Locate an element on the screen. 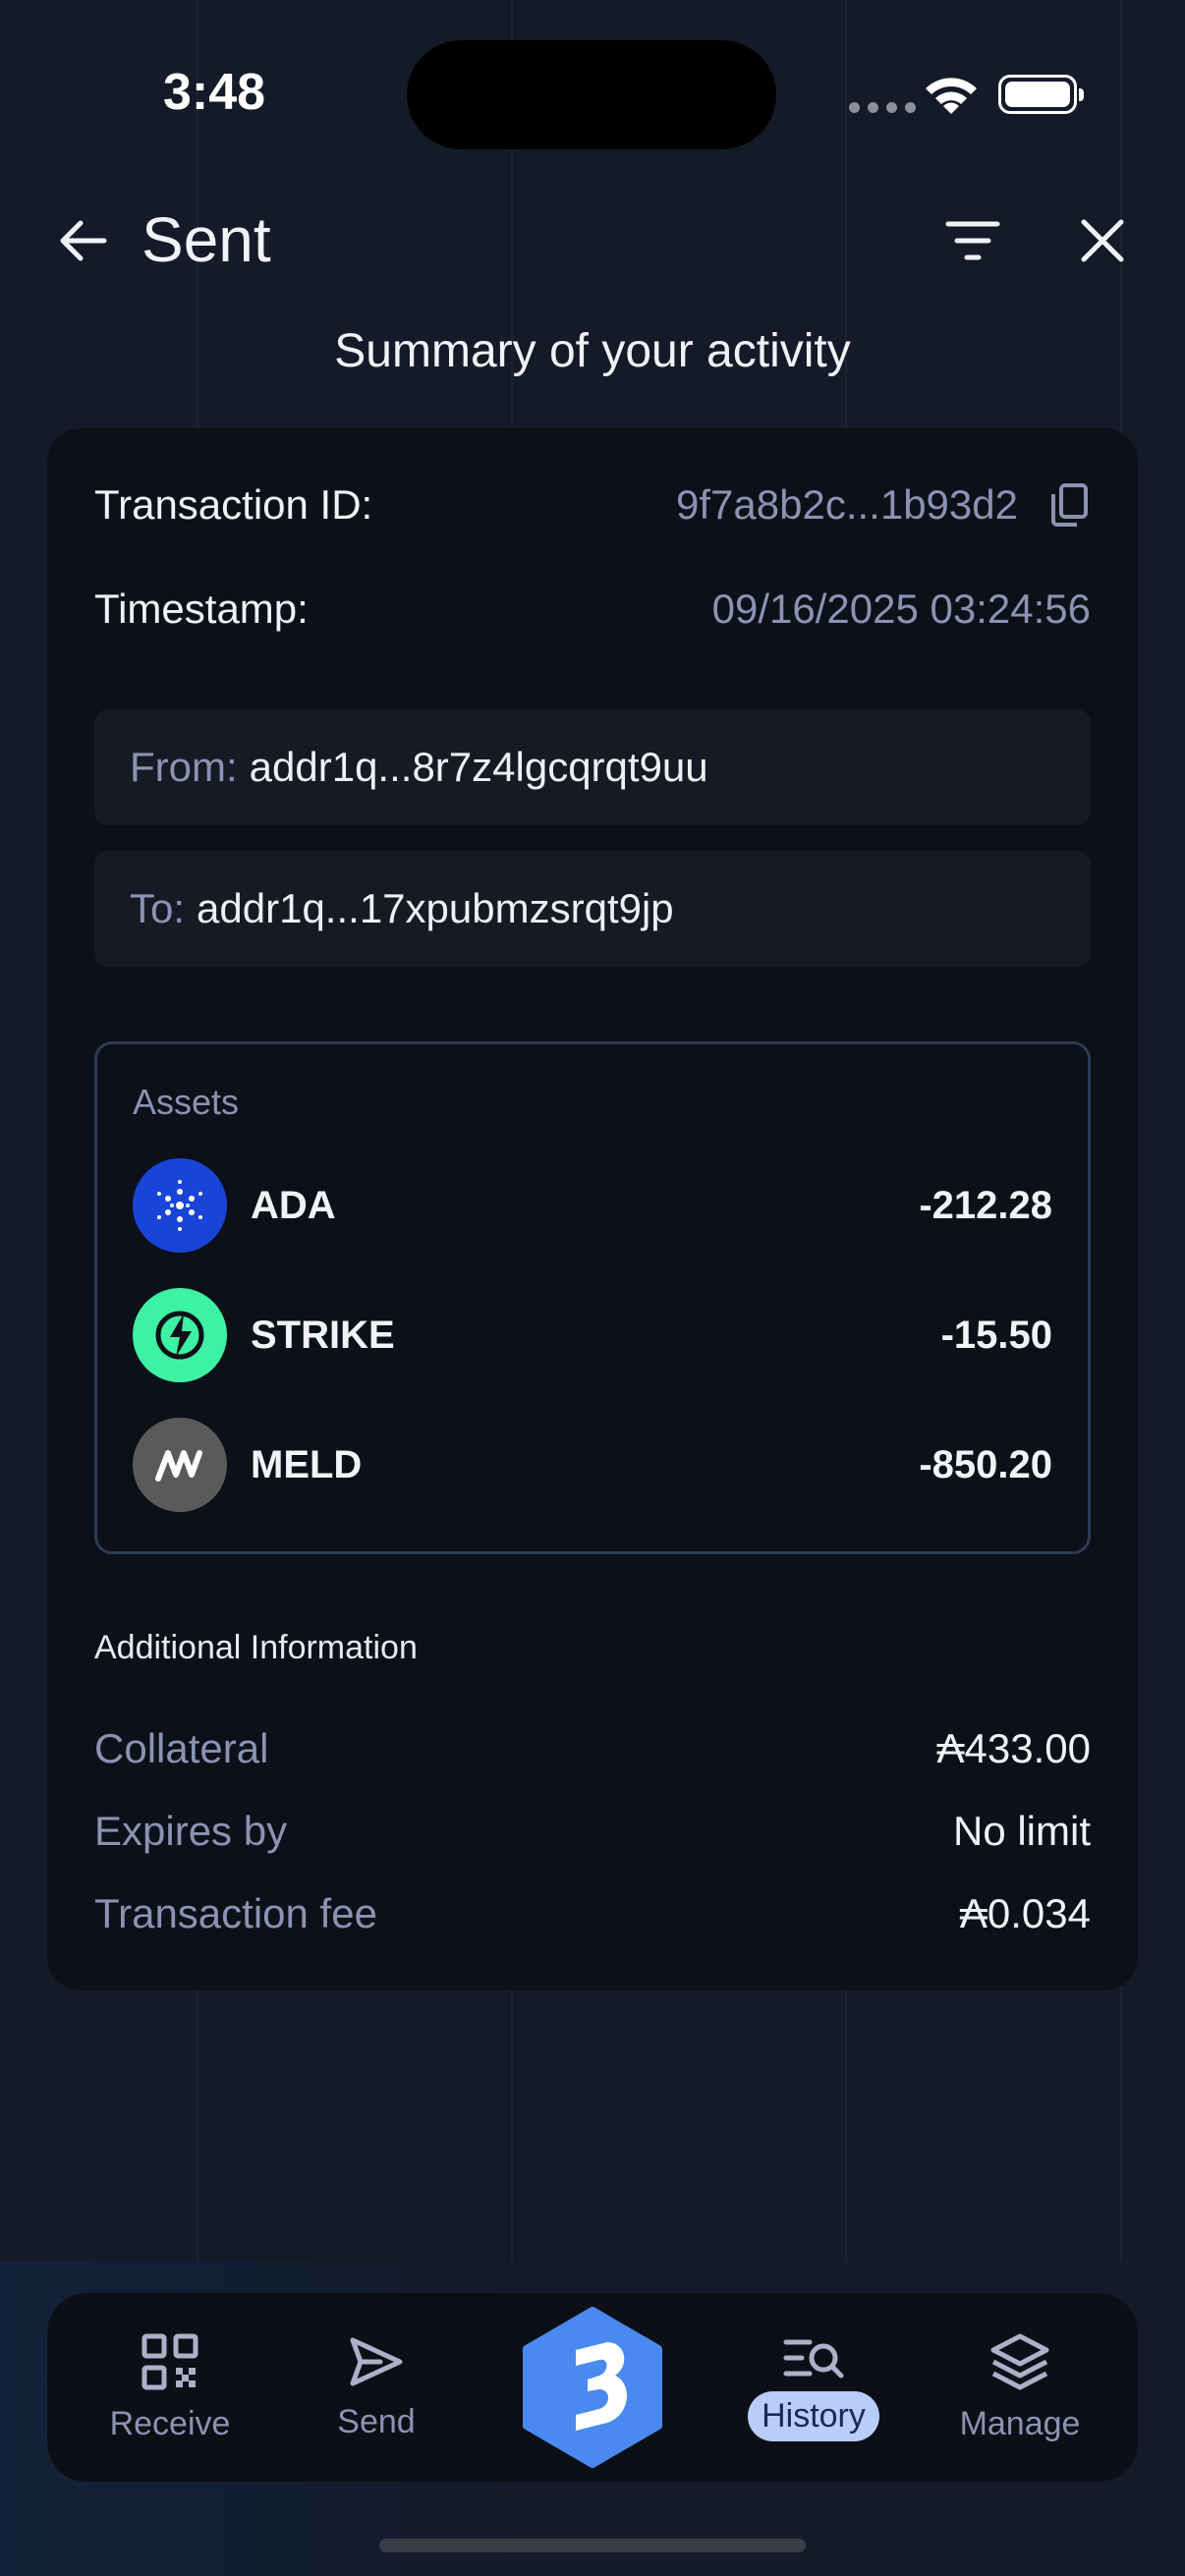 This screenshot has height=2576, width=1185. timestamp-label: Timestamp: is located at coordinates (201, 609).